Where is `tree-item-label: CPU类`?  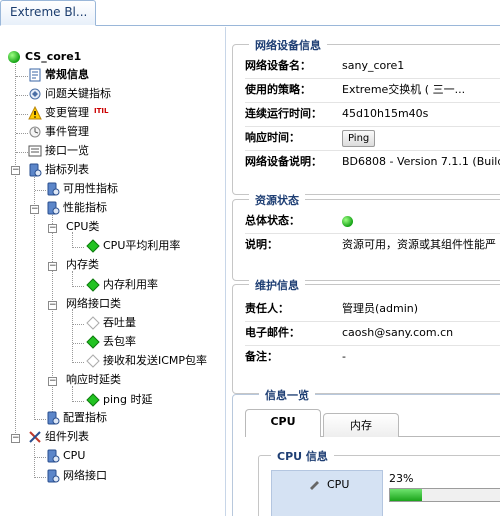 tree-item-label: CPU类 is located at coordinates (83, 226).